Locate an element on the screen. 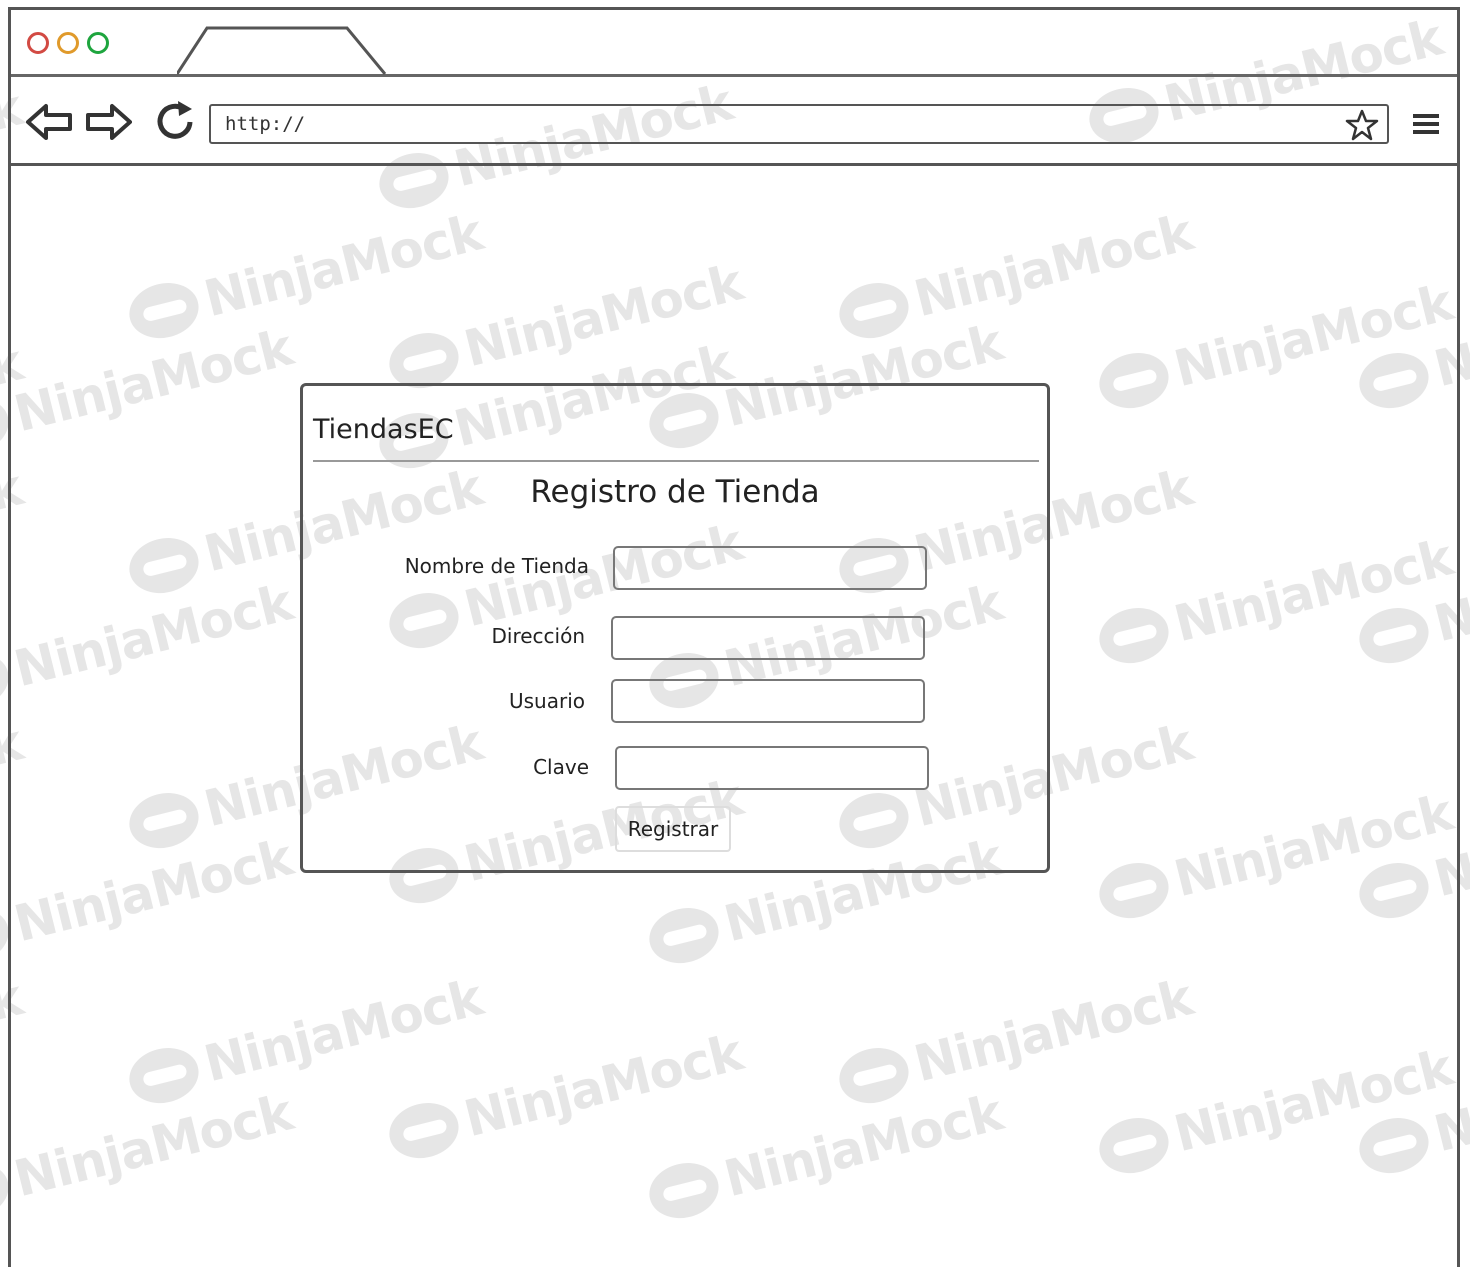 The width and height of the screenshot is (1470, 1267). bookmark-star-icon is located at coordinates (1362, 125).